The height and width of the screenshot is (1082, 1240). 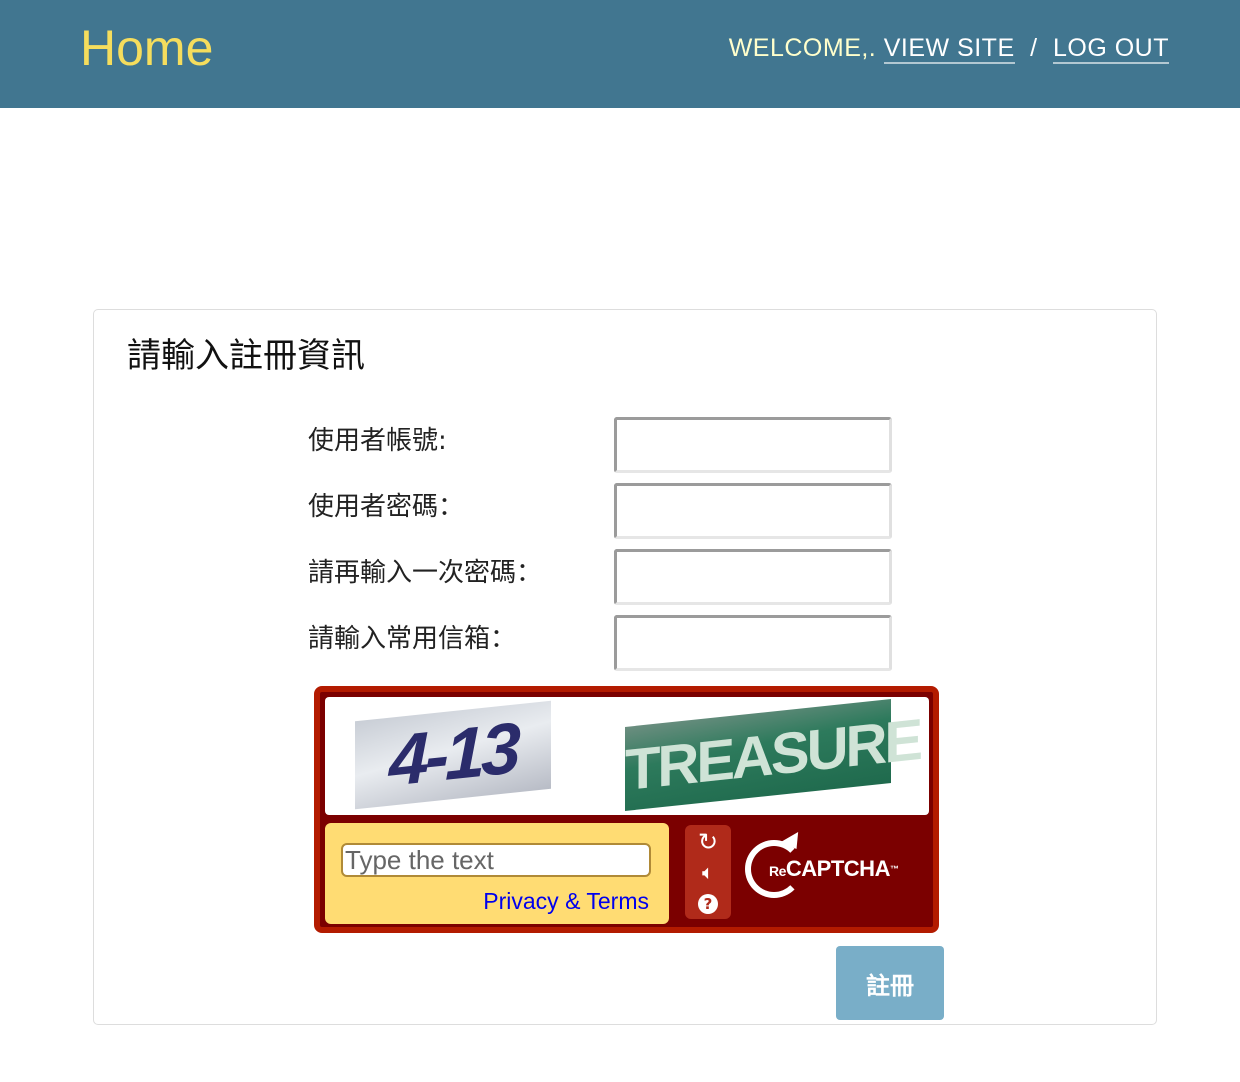 I want to click on username-input, so click(x=753, y=445).